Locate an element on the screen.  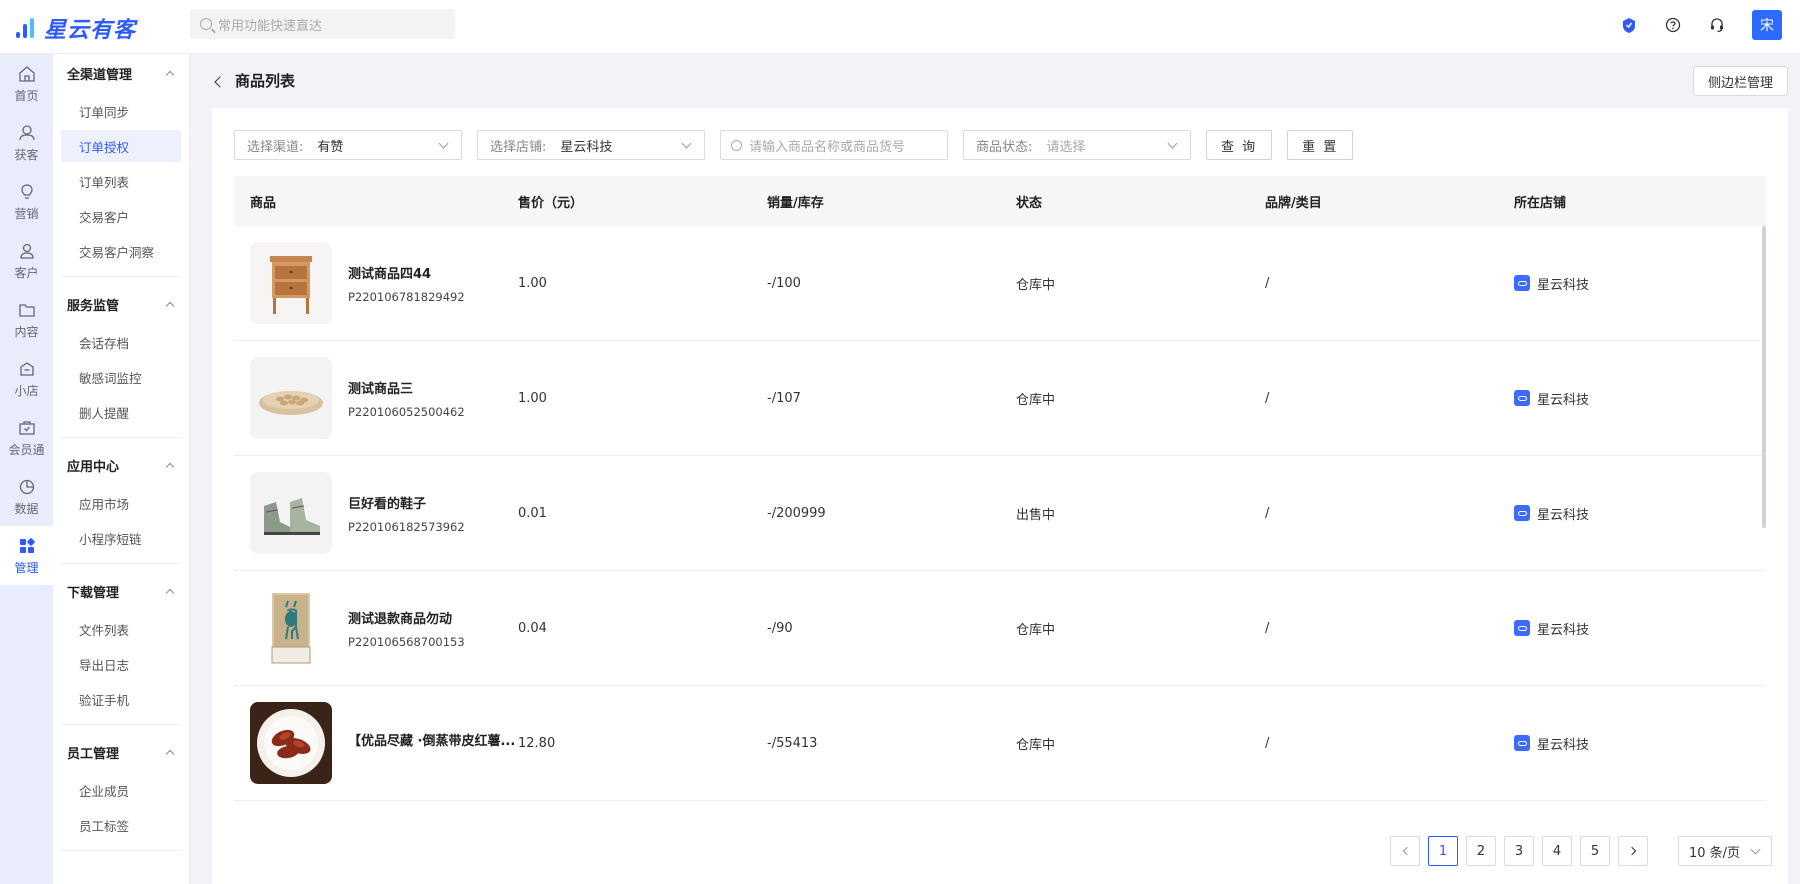
headset-icon is located at coordinates (1717, 25).